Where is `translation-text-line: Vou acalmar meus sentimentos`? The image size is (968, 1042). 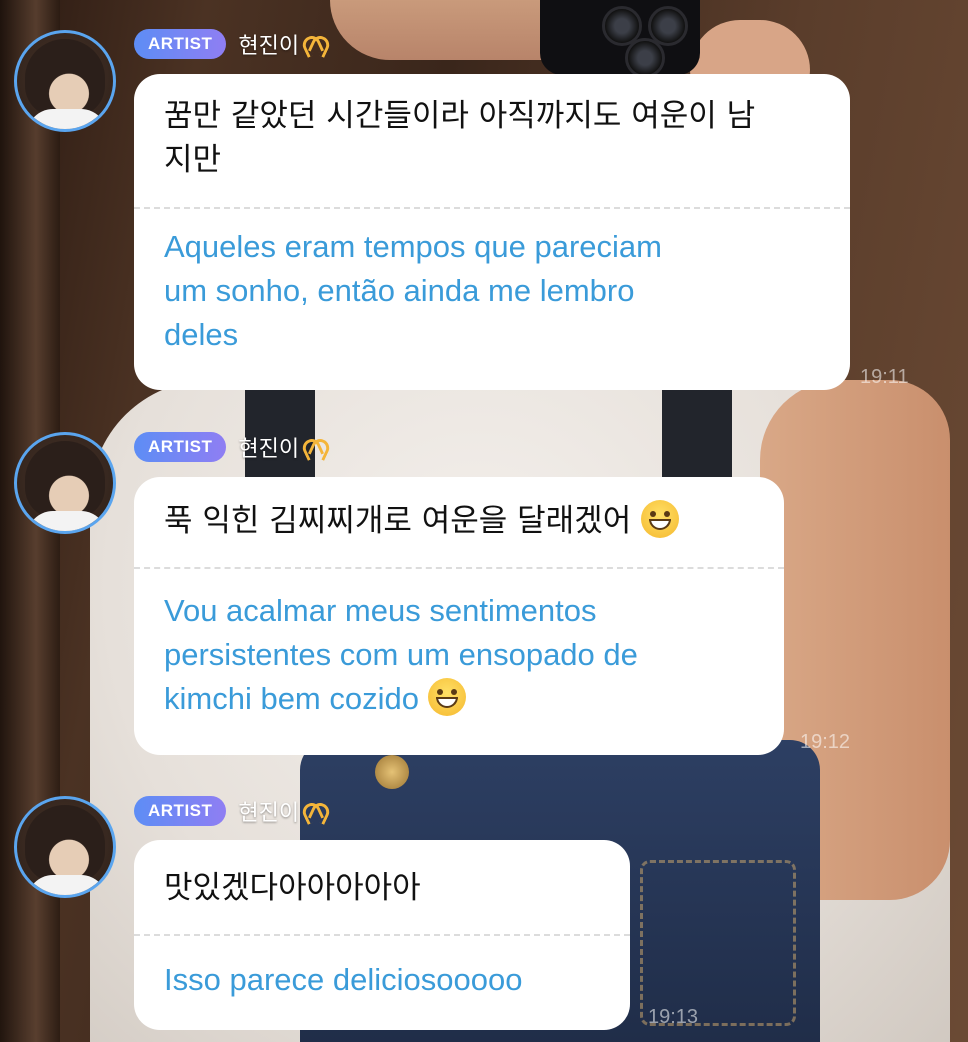 translation-text-line: Vou acalmar meus sentimentos is located at coordinates (380, 610).